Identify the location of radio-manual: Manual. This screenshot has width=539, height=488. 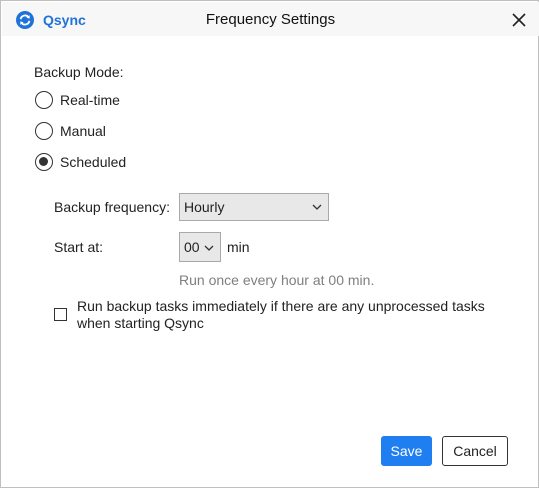
(70, 131).